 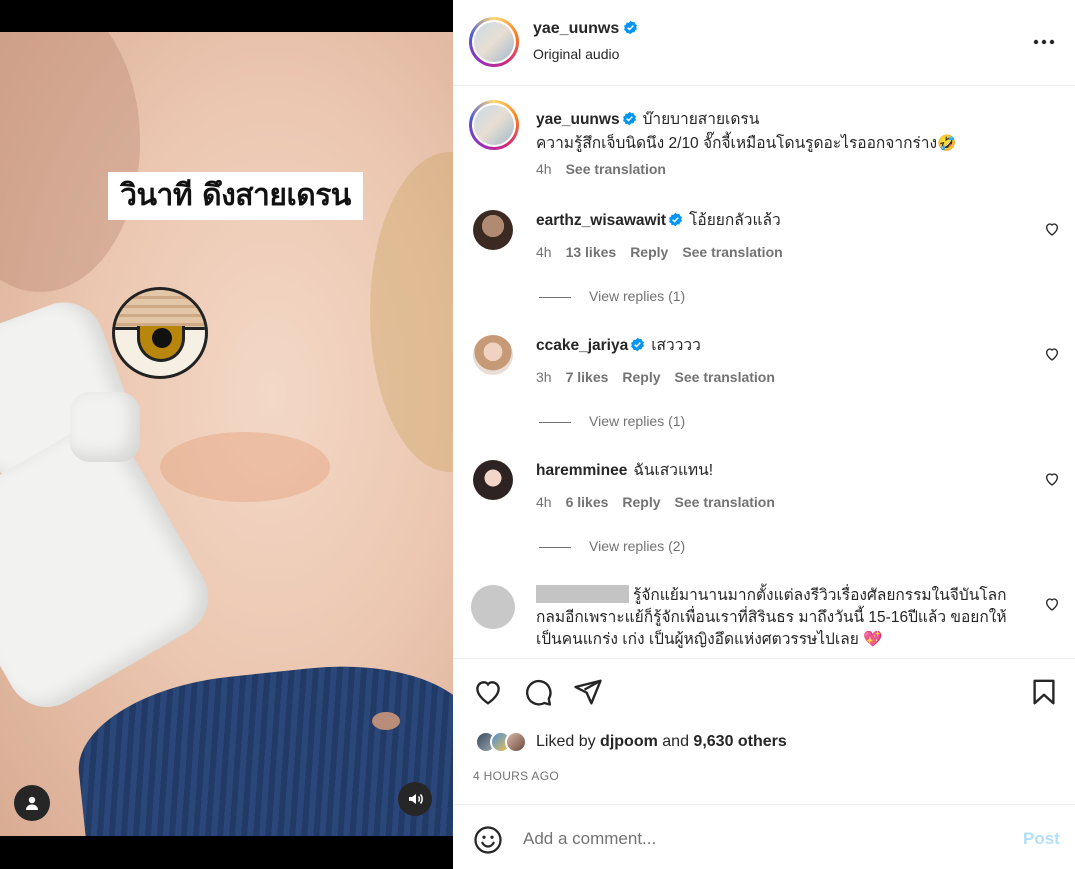 What do you see at coordinates (1044, 42) in the screenshot?
I see `more-options-icon` at bounding box center [1044, 42].